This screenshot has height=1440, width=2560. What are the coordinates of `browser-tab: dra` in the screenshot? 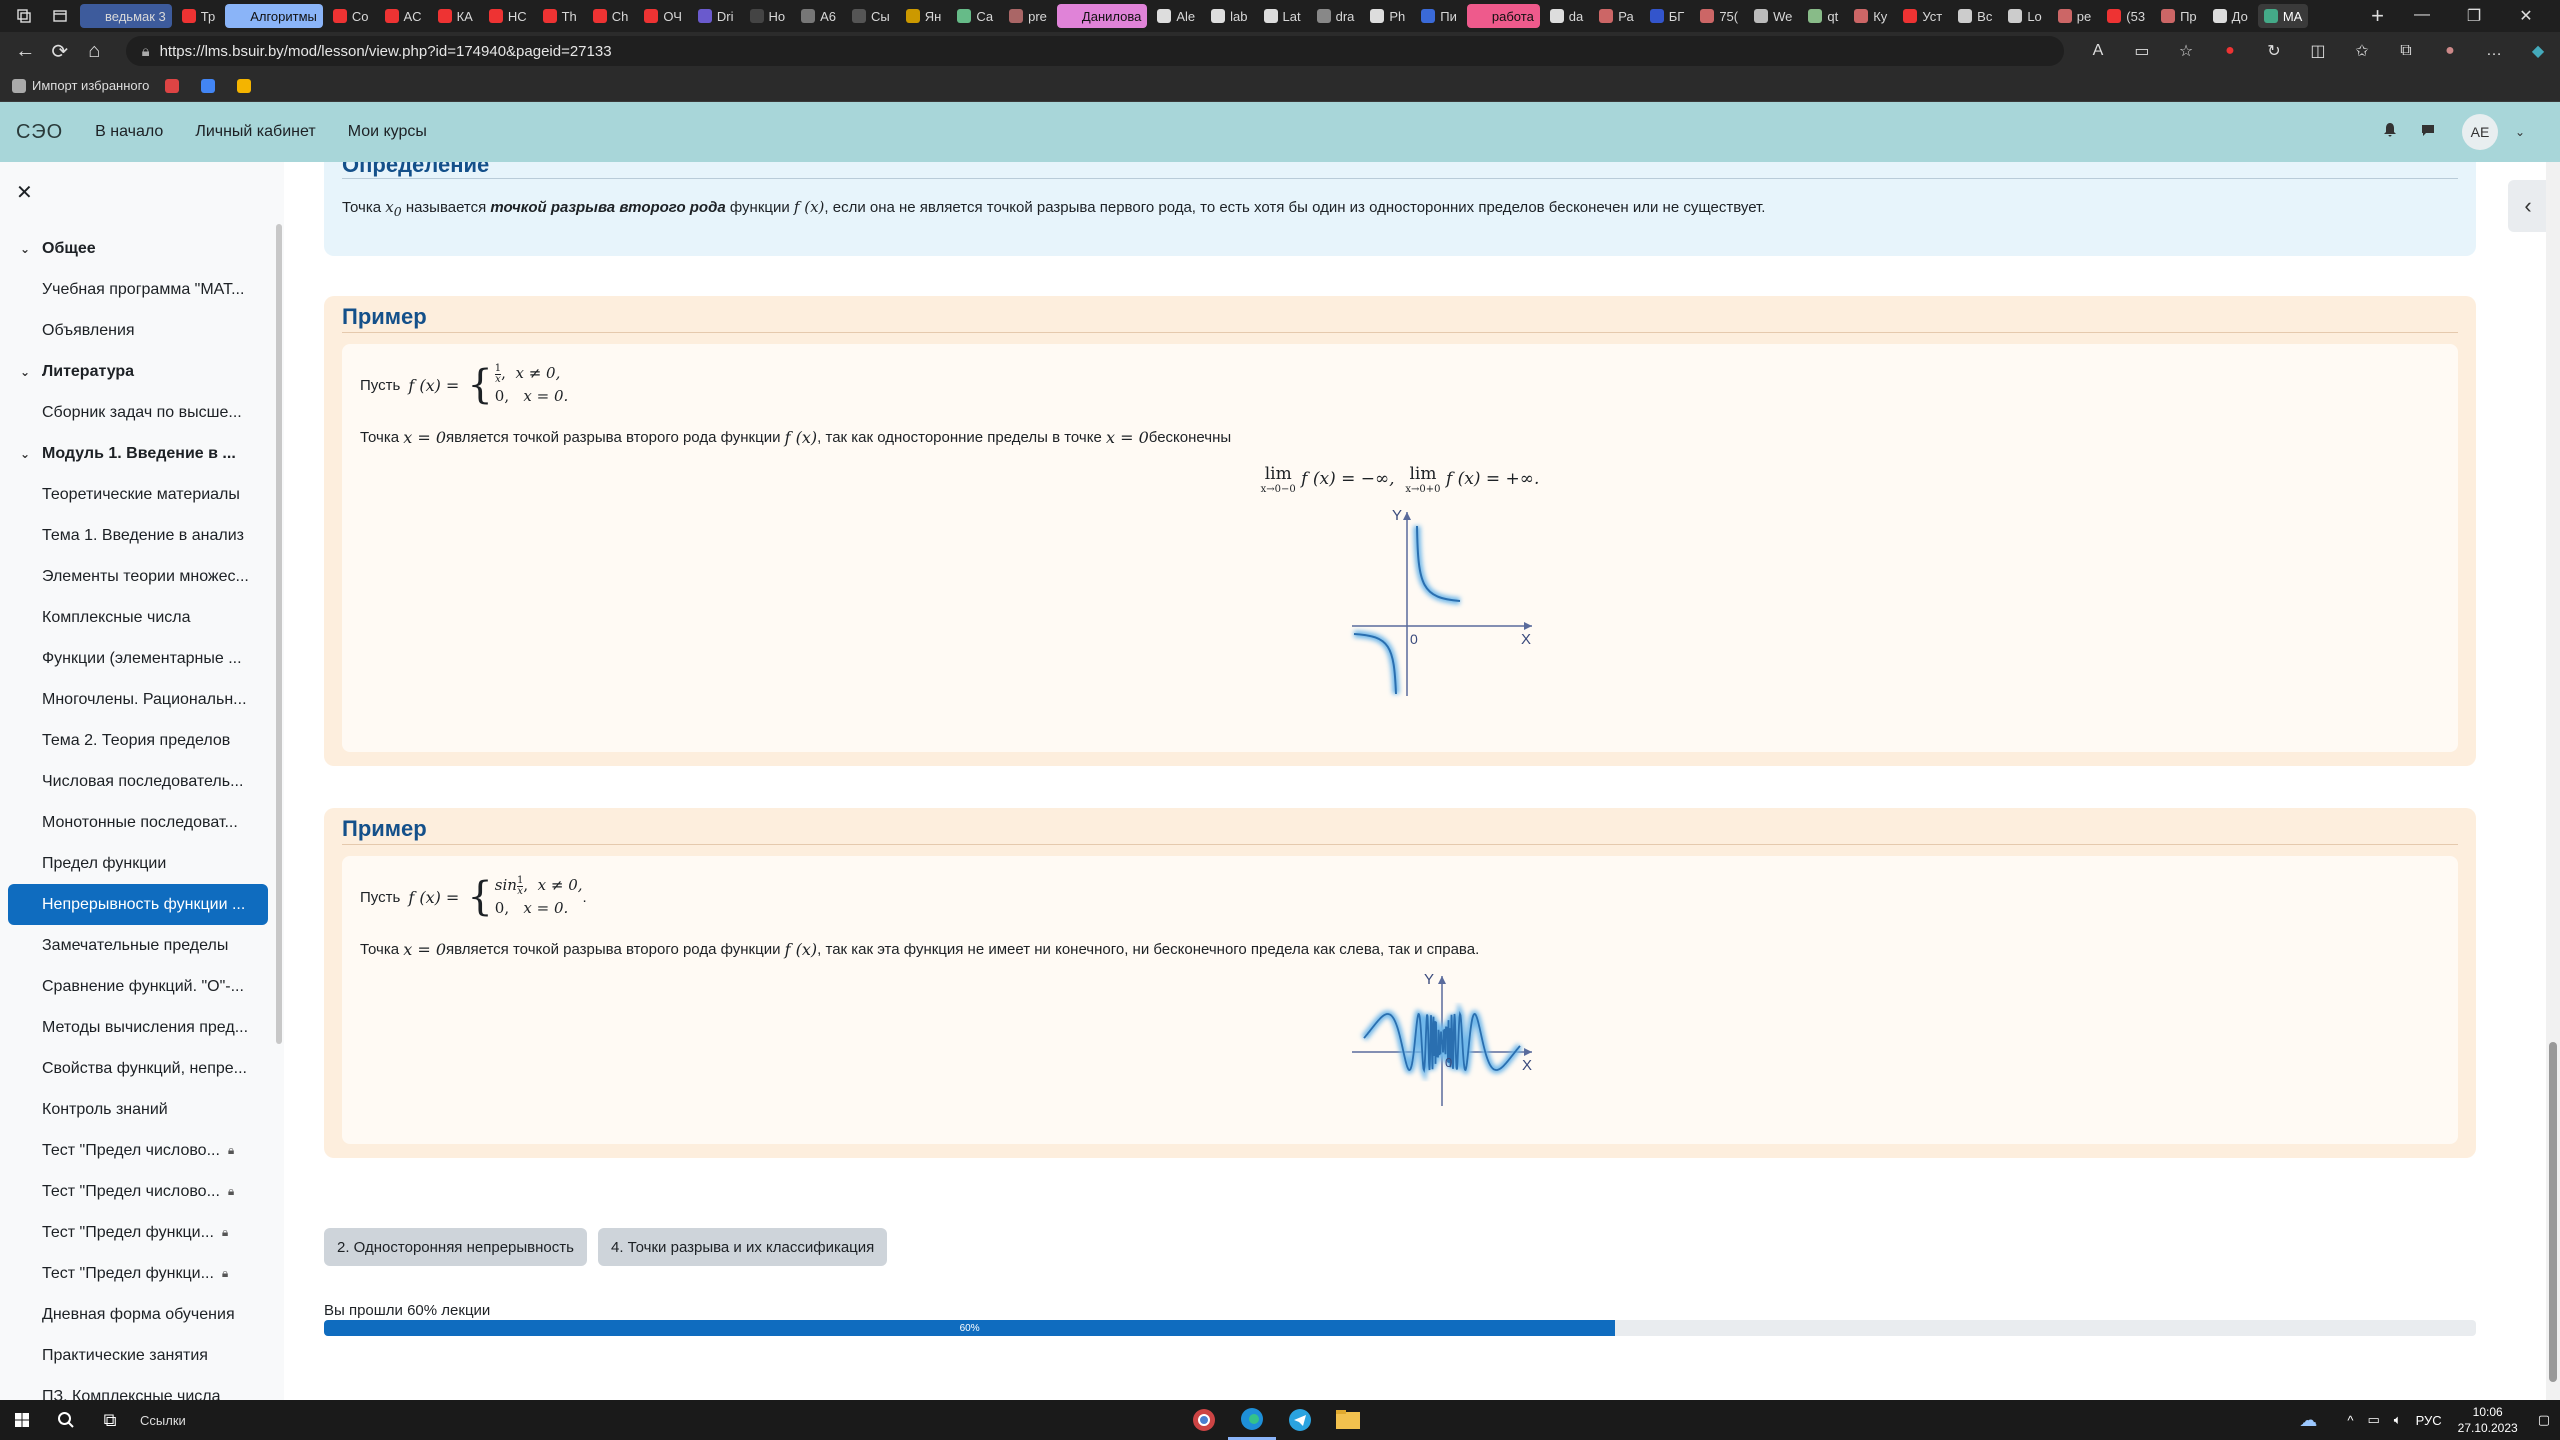 It's located at (1336, 16).